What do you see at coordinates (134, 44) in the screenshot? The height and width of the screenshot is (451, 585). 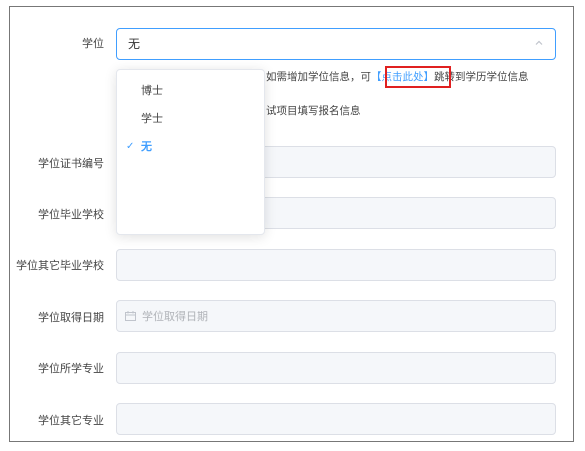 I see `degree-select-value: 无` at bounding box center [134, 44].